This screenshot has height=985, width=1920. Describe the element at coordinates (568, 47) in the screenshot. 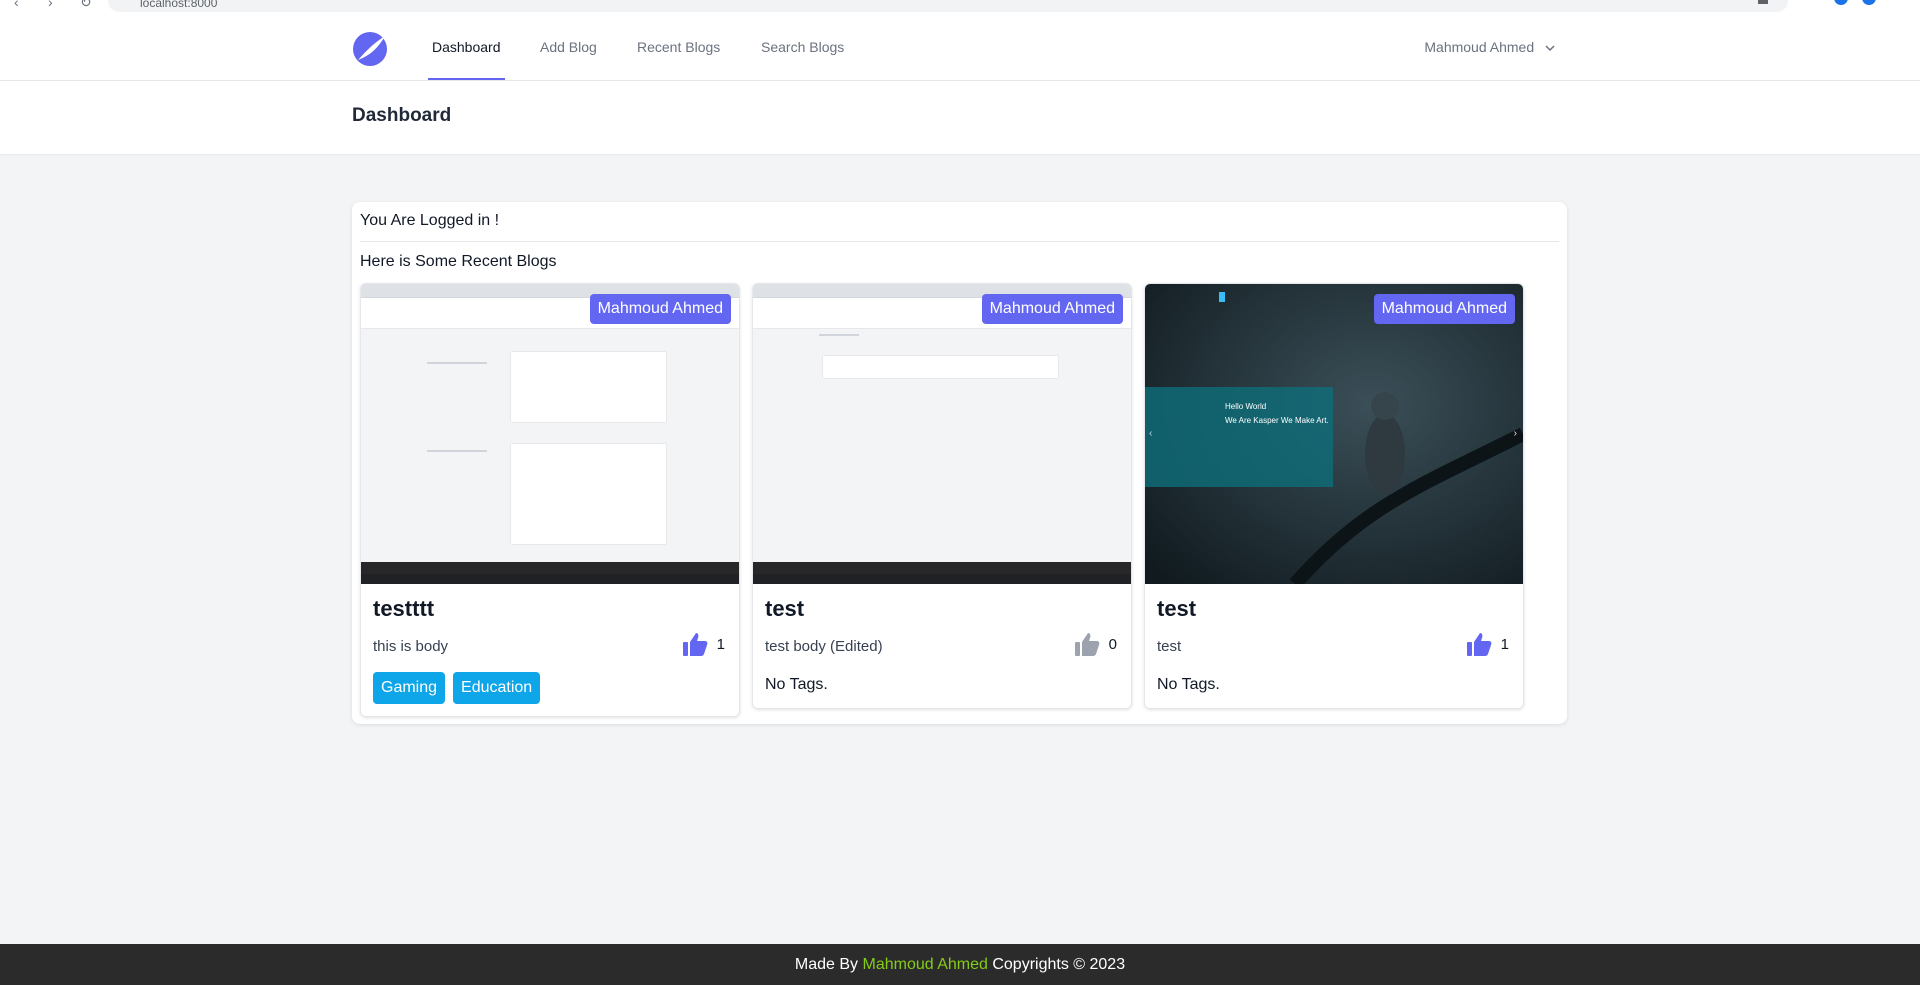

I see `nav-add-blog: Add Blog` at that location.